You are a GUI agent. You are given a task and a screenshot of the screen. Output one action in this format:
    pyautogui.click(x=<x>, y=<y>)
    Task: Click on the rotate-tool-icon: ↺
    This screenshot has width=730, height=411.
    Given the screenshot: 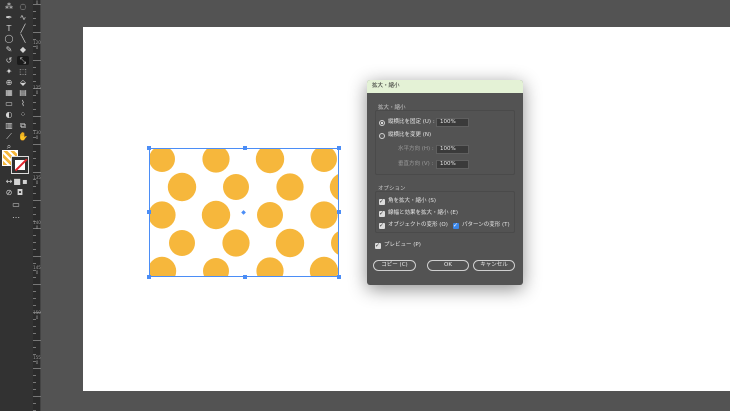 What is the action you would take?
    pyautogui.click(x=9, y=60)
    